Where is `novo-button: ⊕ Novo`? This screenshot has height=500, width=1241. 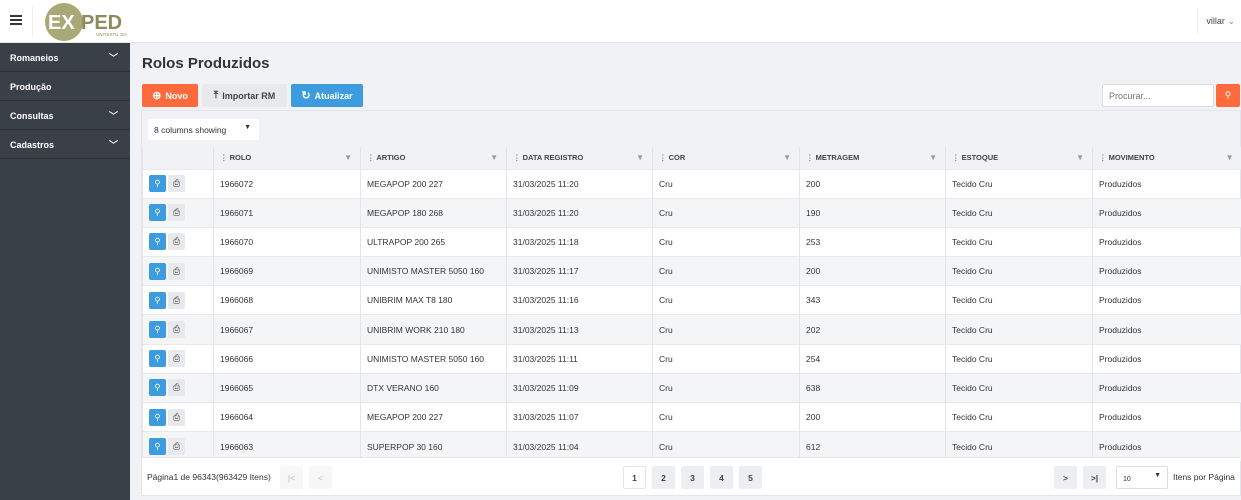 novo-button: ⊕ Novo is located at coordinates (170, 95).